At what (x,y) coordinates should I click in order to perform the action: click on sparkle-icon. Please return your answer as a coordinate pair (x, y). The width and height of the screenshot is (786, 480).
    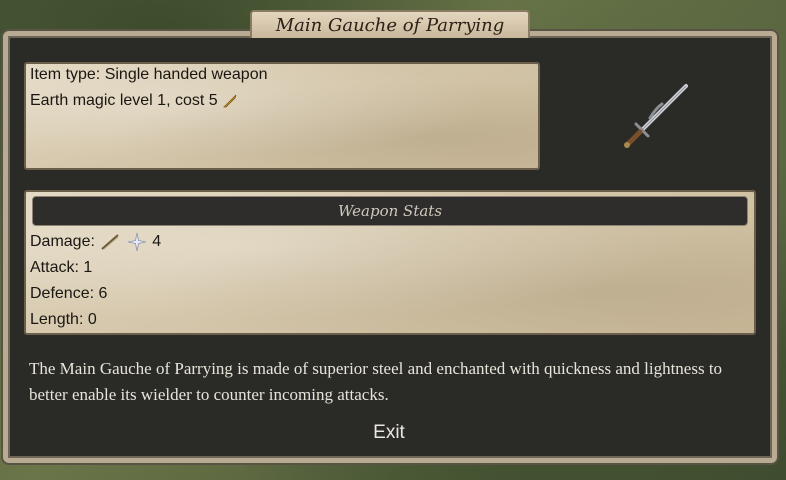
    Looking at the image, I should click on (136, 242).